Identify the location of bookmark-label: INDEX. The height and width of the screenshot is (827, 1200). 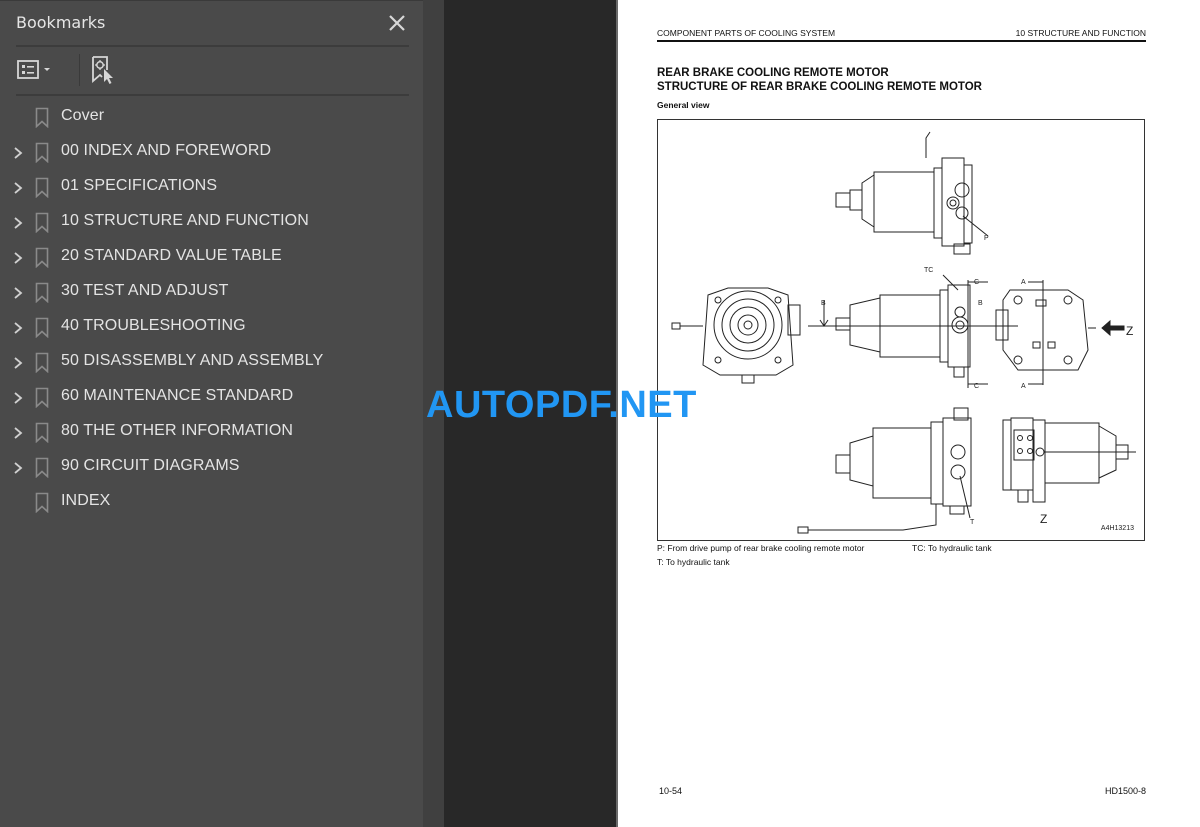
(86, 500).